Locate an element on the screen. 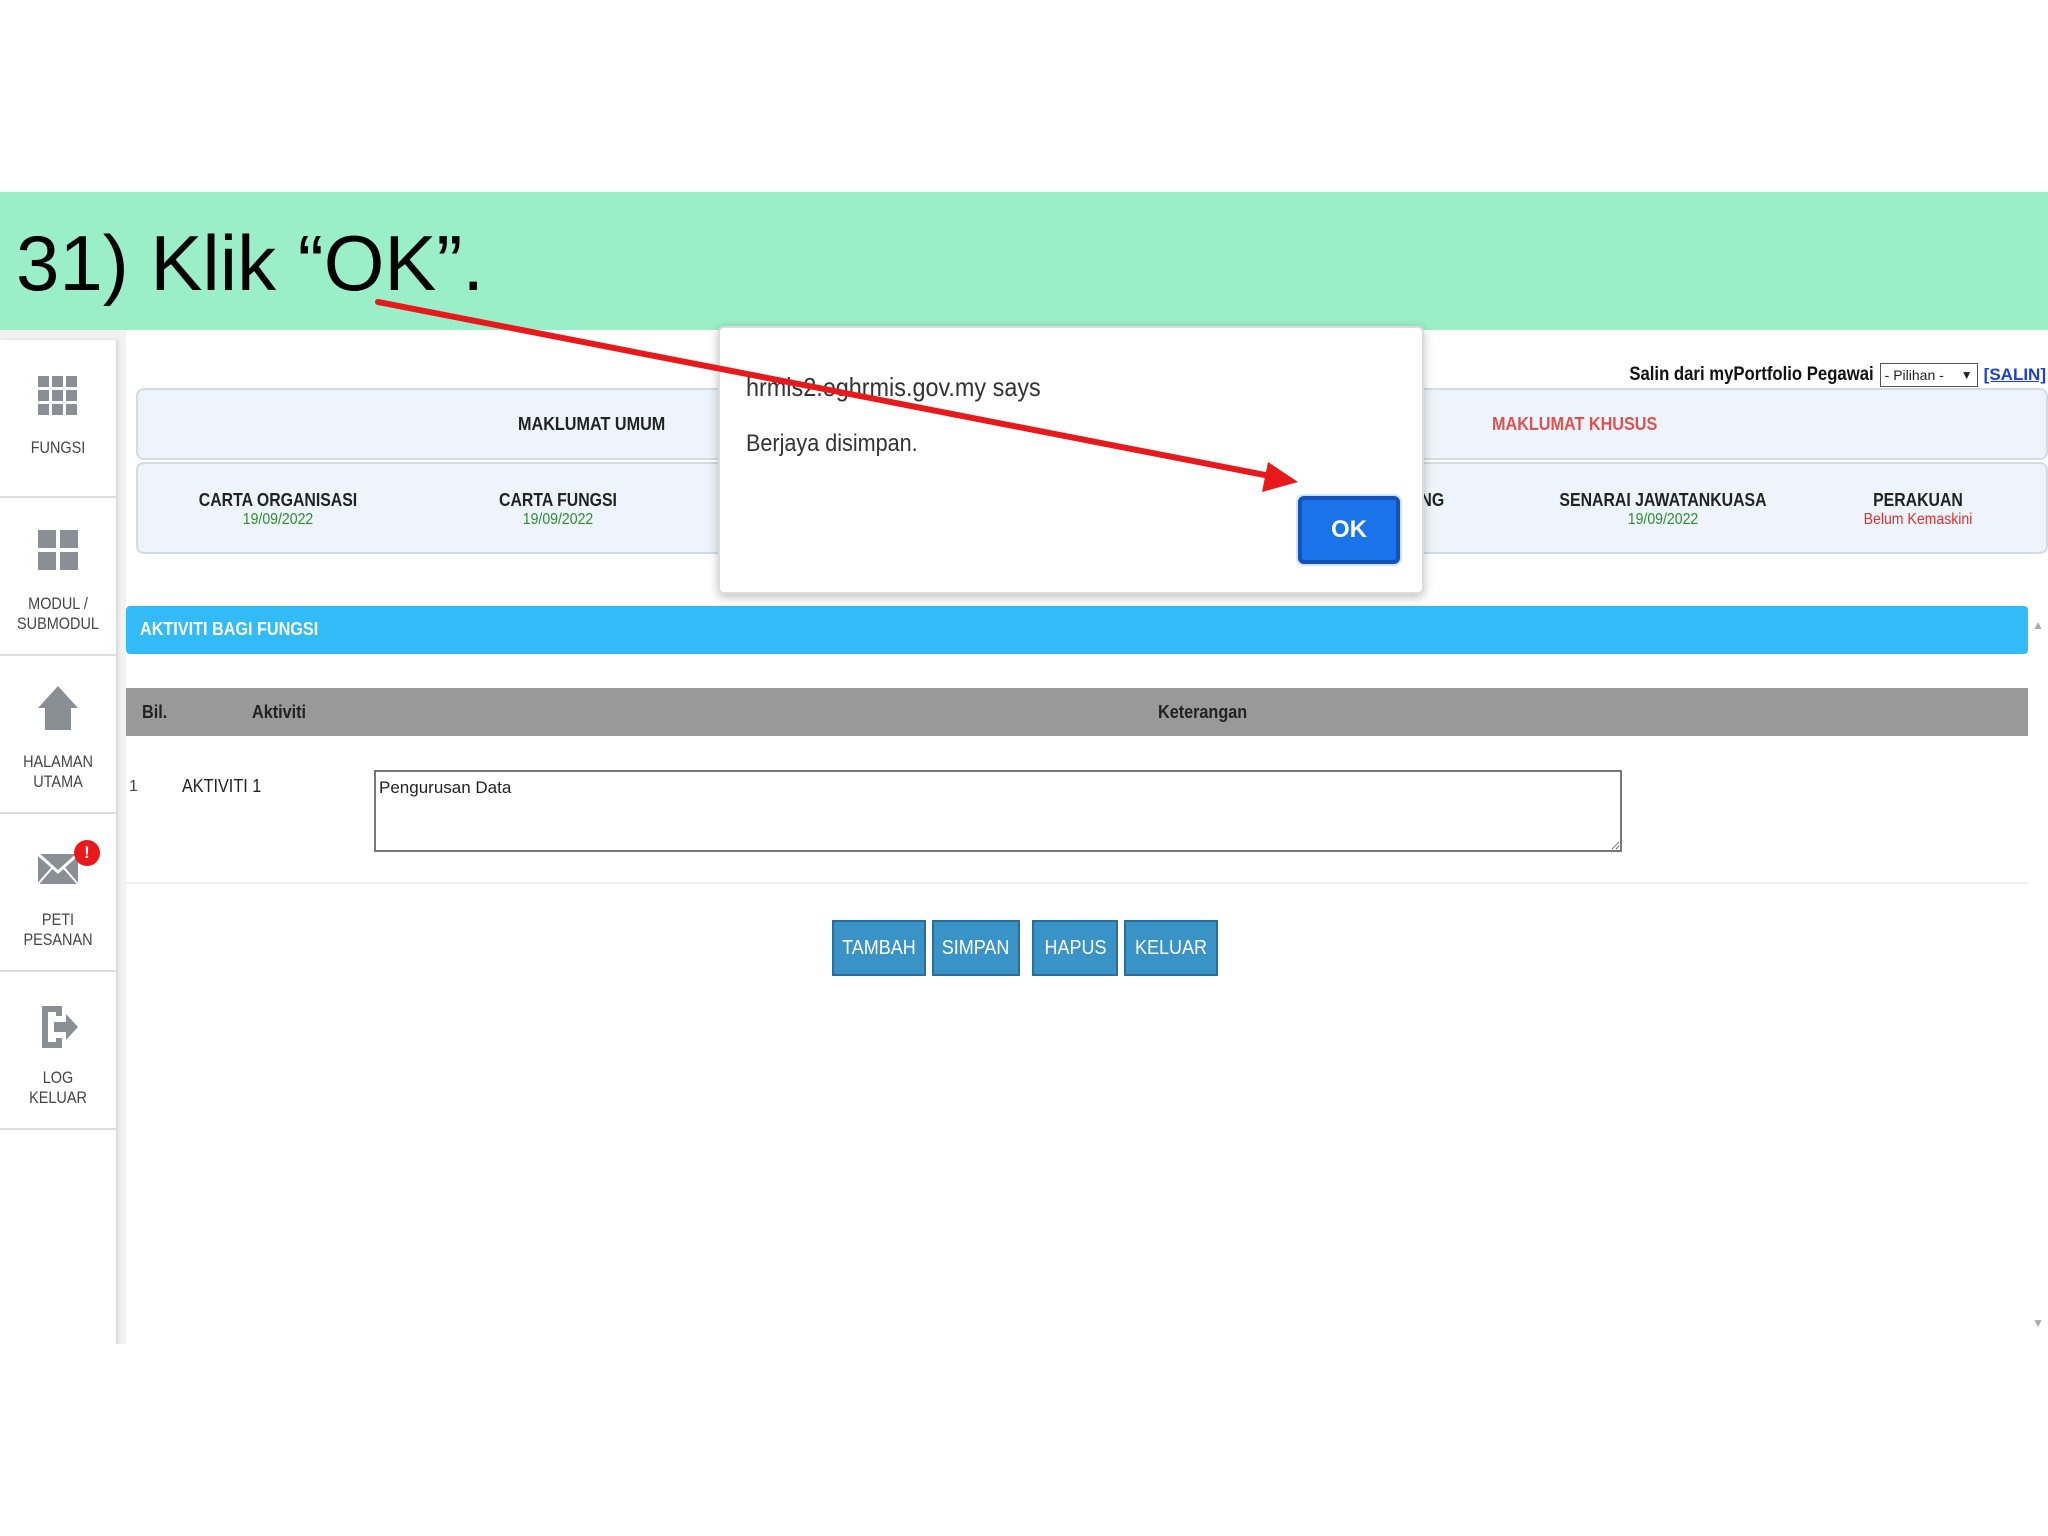 Image resolution: width=2048 pixels, height=1536 pixels. keluar-button-label: KELUAR is located at coordinates (1171, 947).